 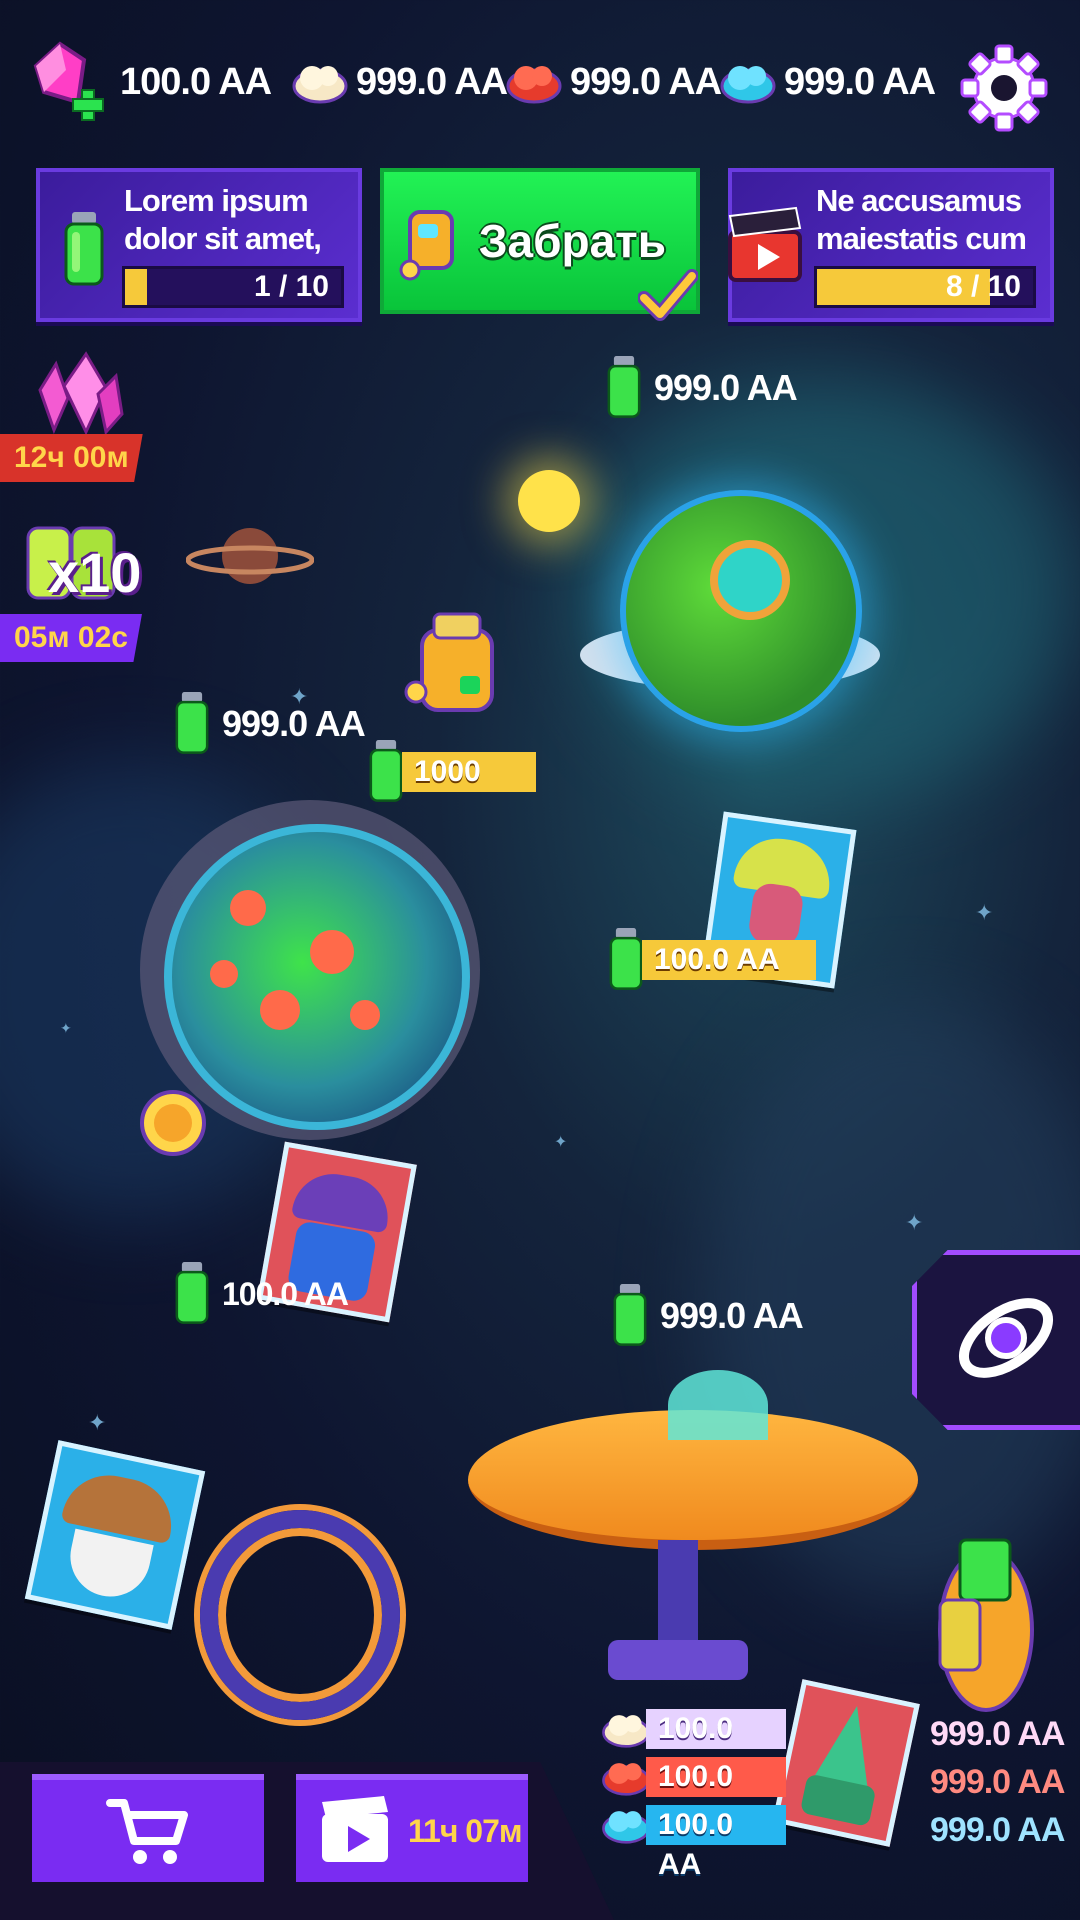 I want to click on gem-amount: 100.0 AA, so click(x=196, y=81).